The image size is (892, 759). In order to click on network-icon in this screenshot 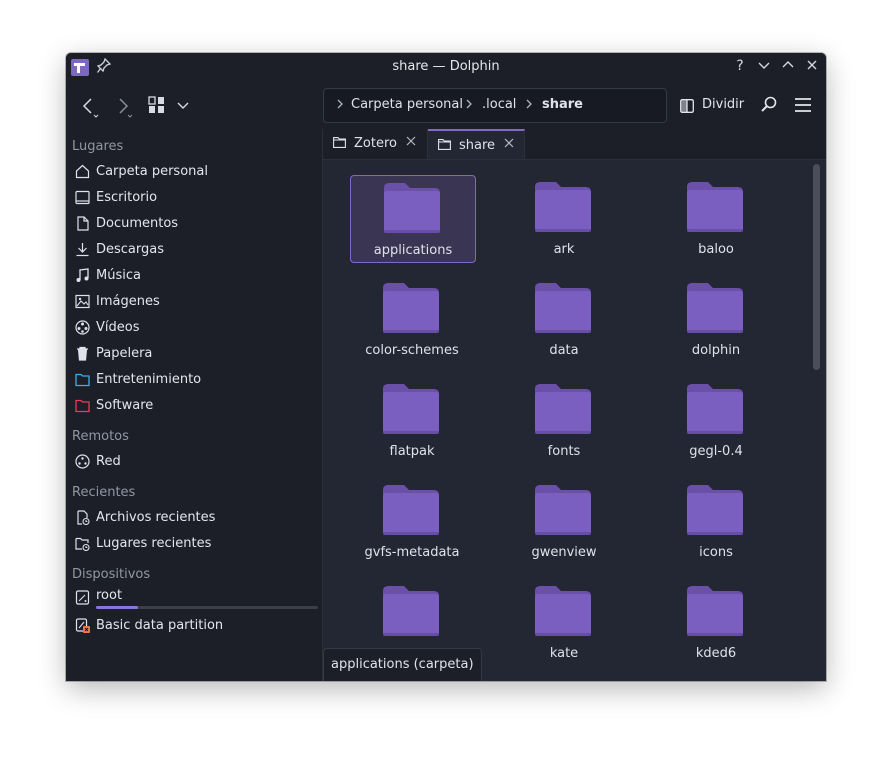, I will do `click(82, 461)`.